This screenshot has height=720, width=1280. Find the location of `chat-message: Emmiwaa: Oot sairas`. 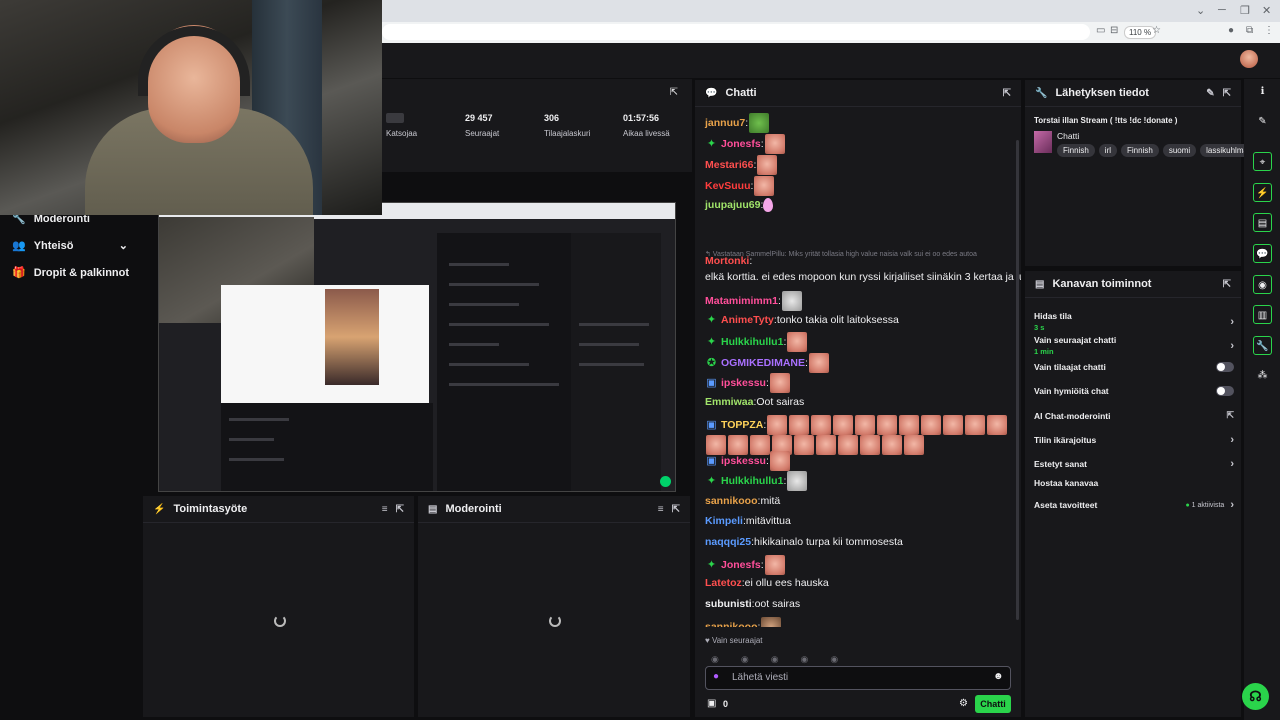

chat-message: Emmiwaa: Oot sairas is located at coordinates (860, 402).